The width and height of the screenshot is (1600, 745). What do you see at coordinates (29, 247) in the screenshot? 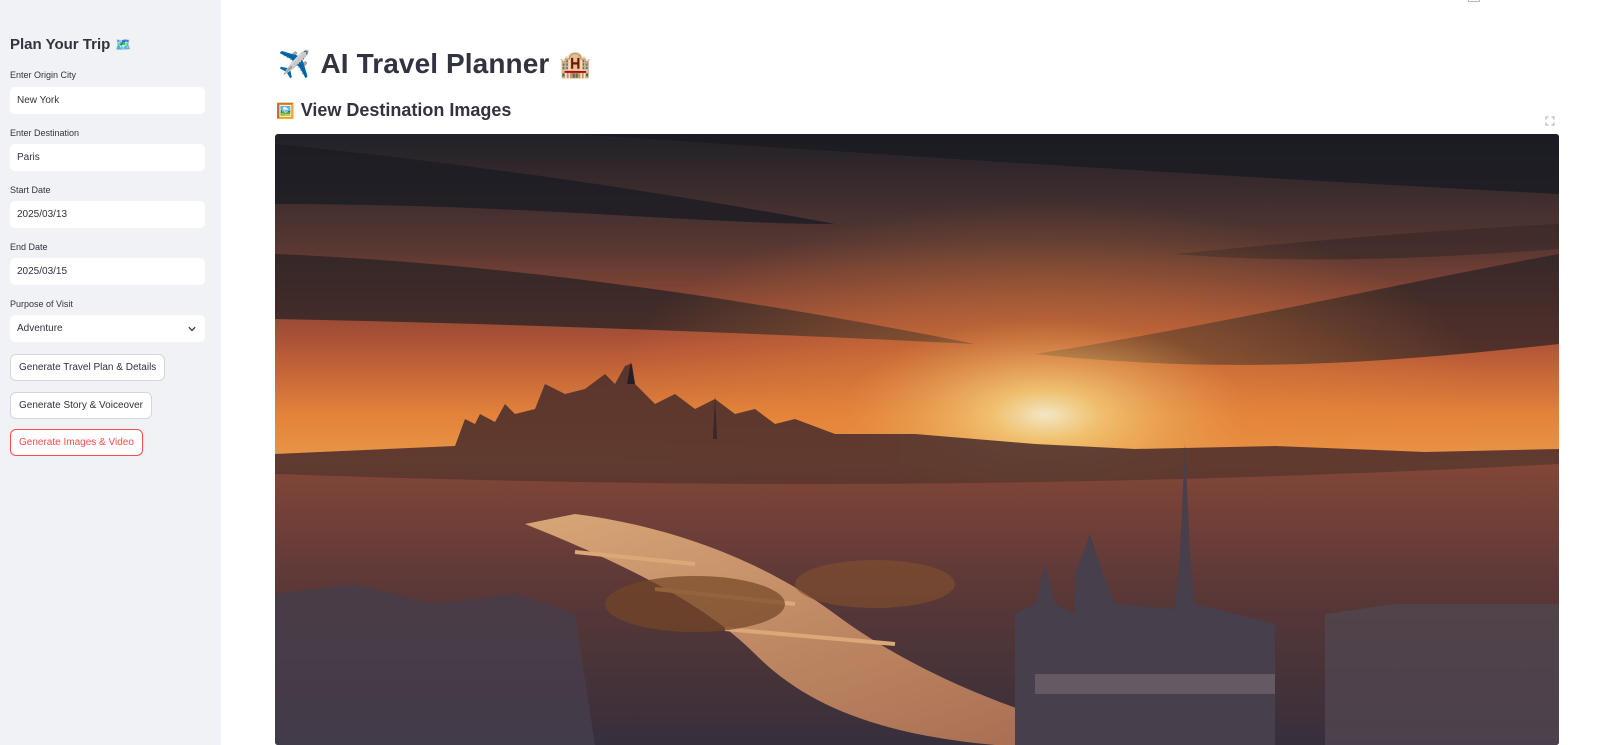
I see `end-date-label: End Date` at bounding box center [29, 247].